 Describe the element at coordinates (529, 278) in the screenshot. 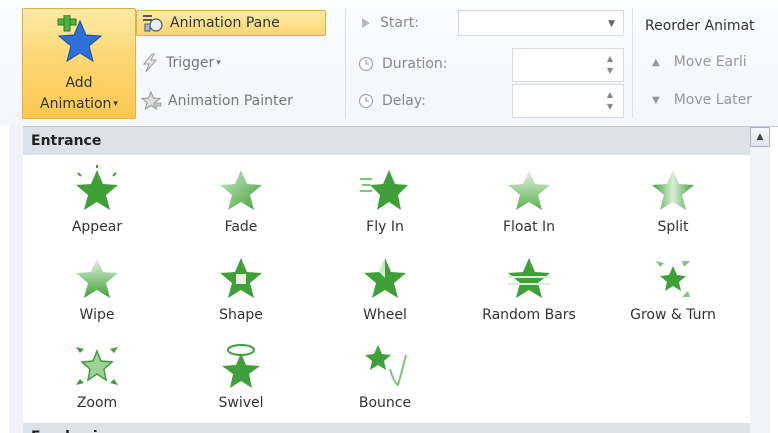

I see `random-bars-star-icon` at that location.